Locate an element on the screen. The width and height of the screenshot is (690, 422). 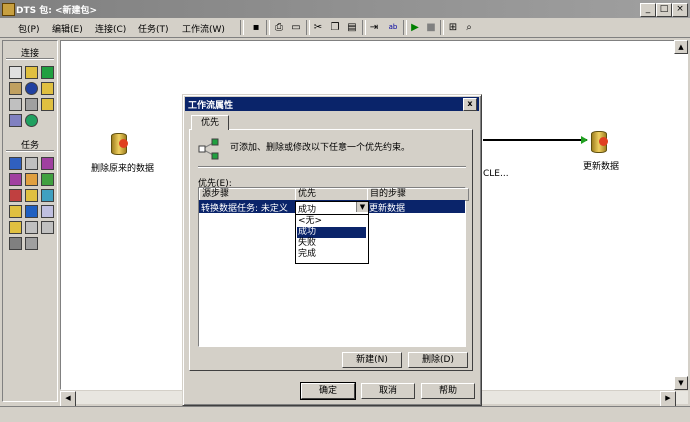
odbc-connection-icon is located at coordinates (15, 120).